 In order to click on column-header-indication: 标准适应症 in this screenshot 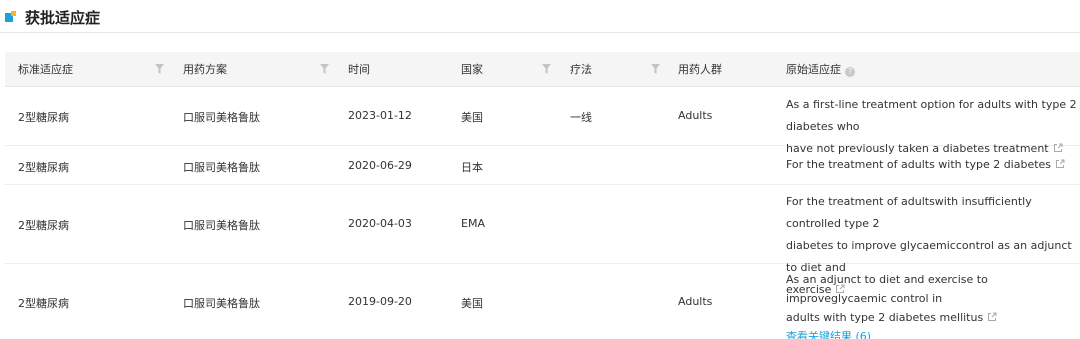, I will do `click(45, 69)`.